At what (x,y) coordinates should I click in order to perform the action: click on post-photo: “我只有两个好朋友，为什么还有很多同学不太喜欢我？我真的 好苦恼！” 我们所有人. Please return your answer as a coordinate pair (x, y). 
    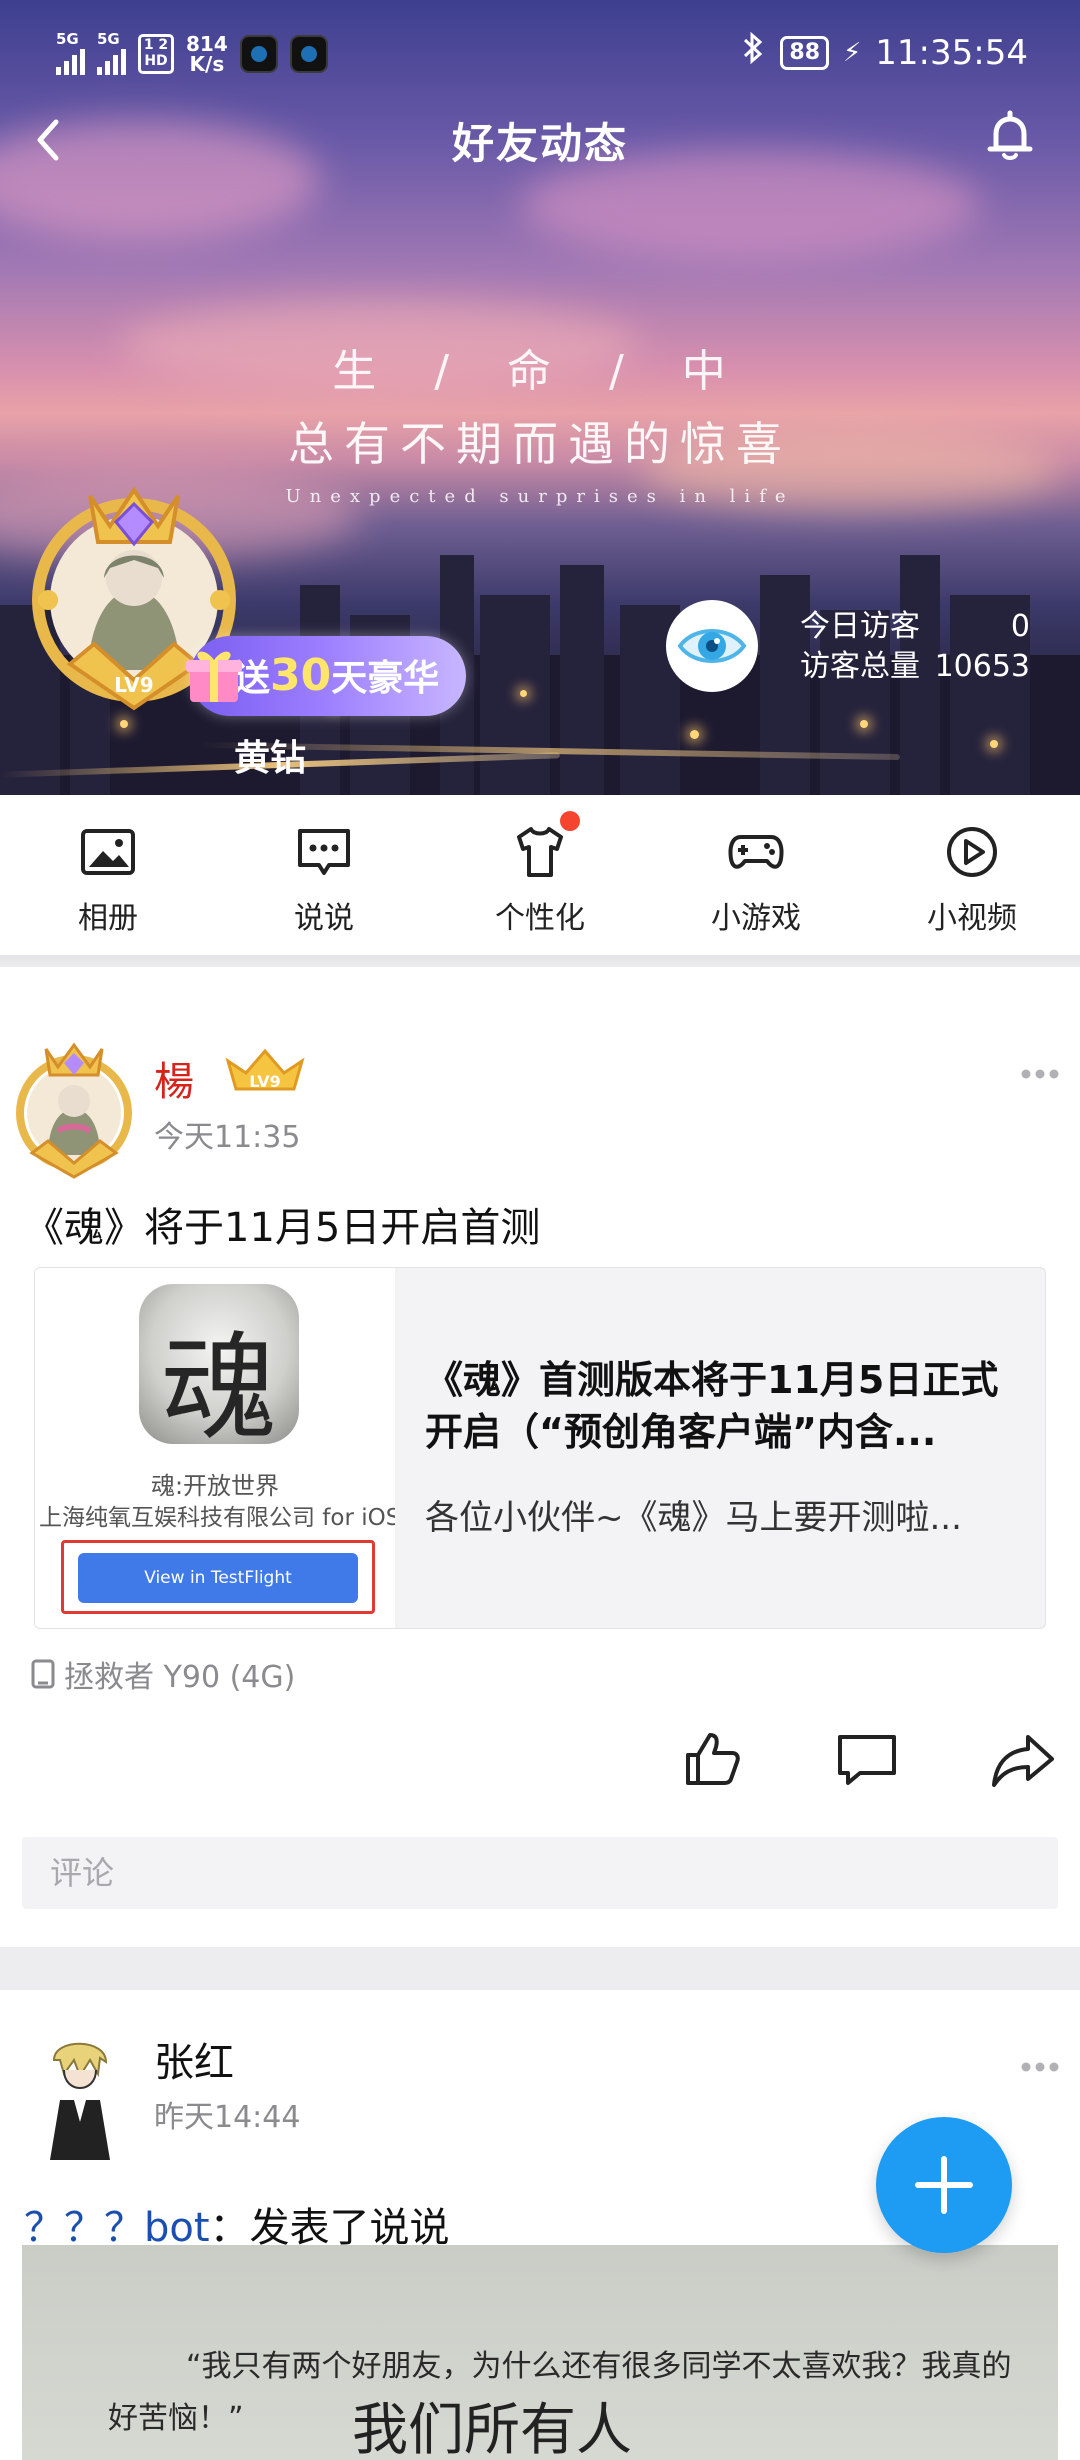
    Looking at the image, I should click on (540, 2352).